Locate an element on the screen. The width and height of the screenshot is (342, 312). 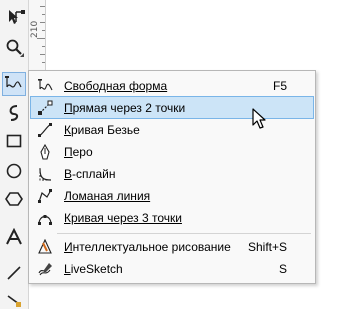
menu-separator is located at coordinates (184, 233).